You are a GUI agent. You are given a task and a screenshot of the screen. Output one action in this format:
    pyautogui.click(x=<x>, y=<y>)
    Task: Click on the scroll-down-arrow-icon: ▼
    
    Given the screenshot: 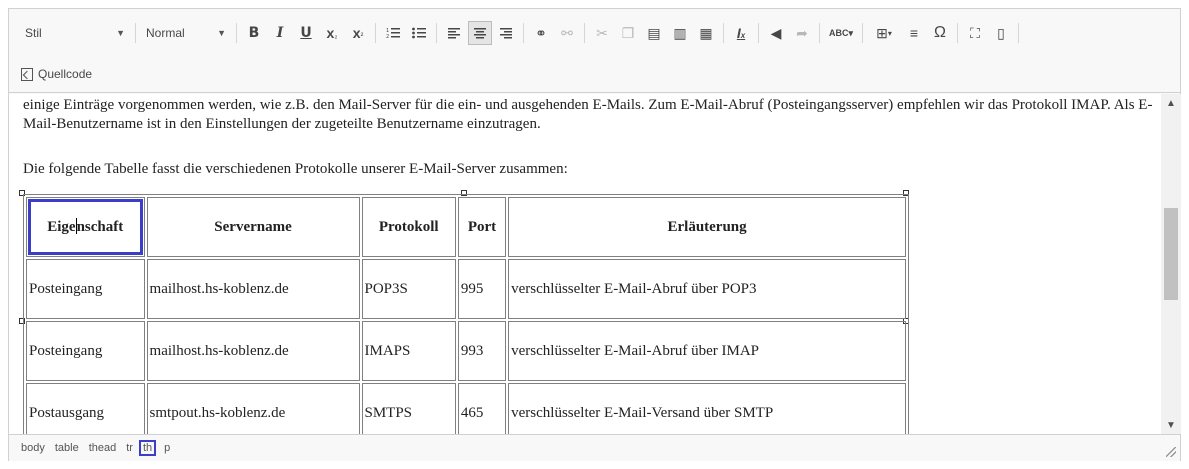 What is the action you would take?
    pyautogui.click(x=1171, y=425)
    